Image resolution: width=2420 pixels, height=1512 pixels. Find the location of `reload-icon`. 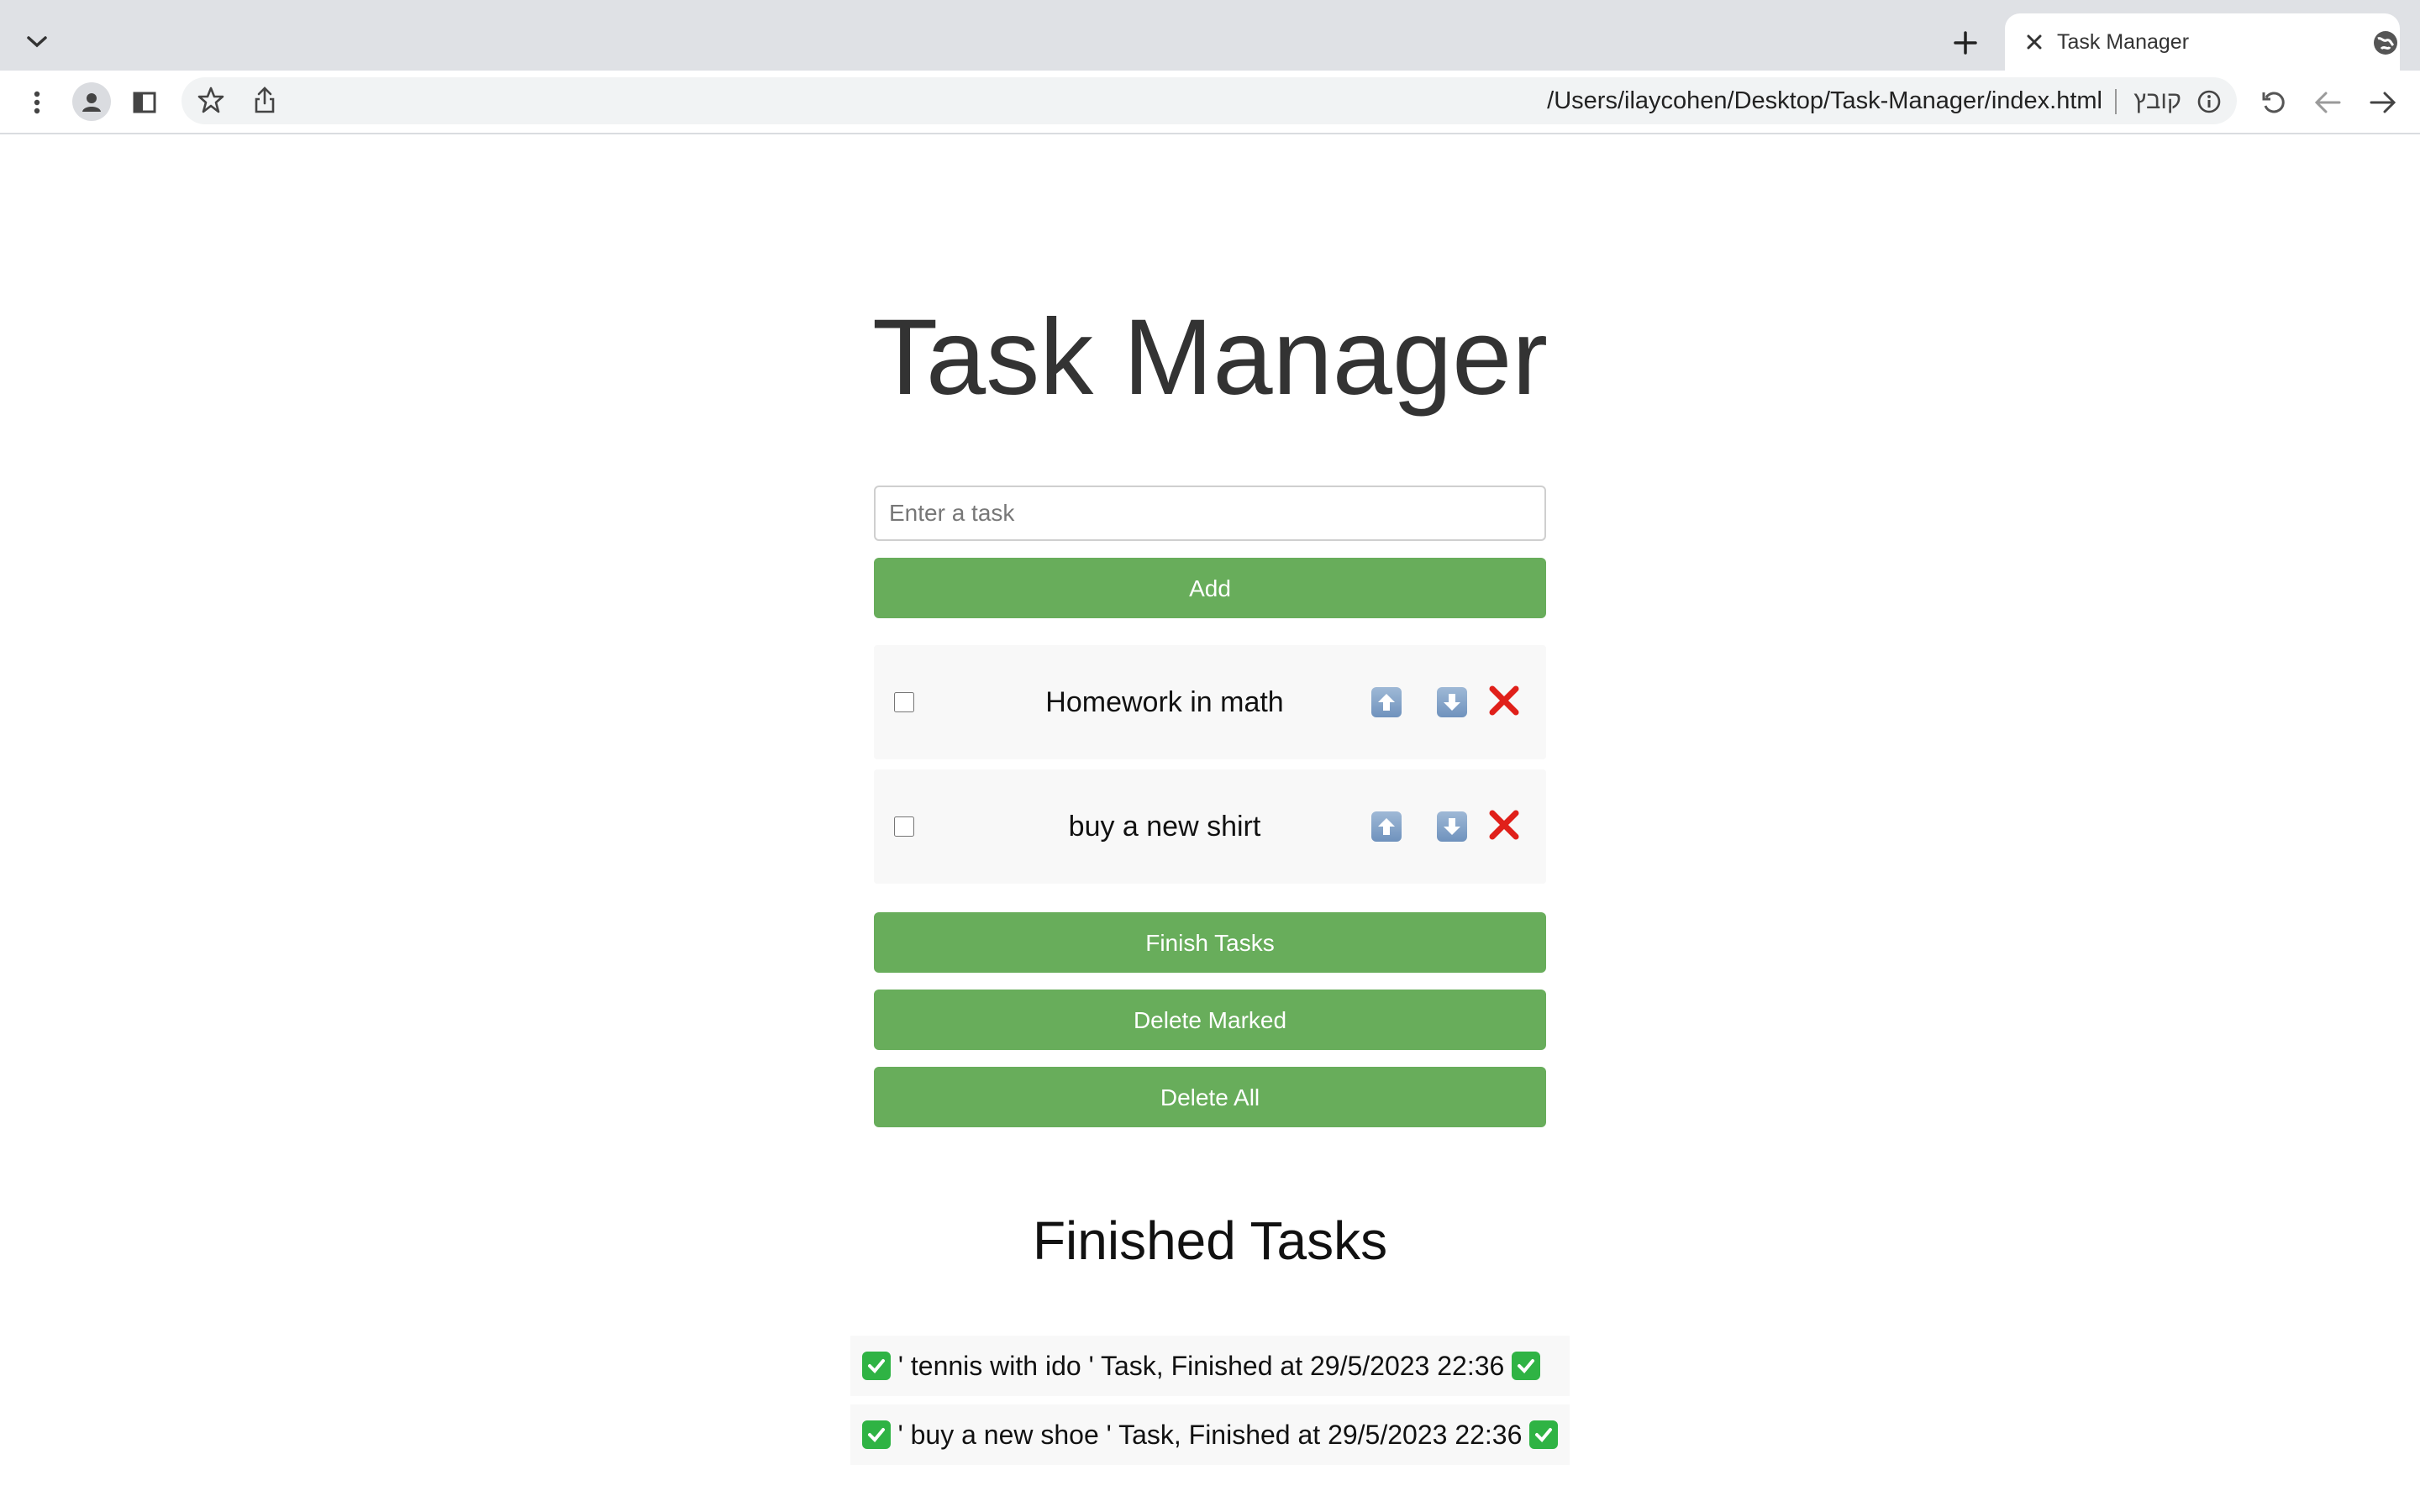

reload-icon is located at coordinates (2274, 102).